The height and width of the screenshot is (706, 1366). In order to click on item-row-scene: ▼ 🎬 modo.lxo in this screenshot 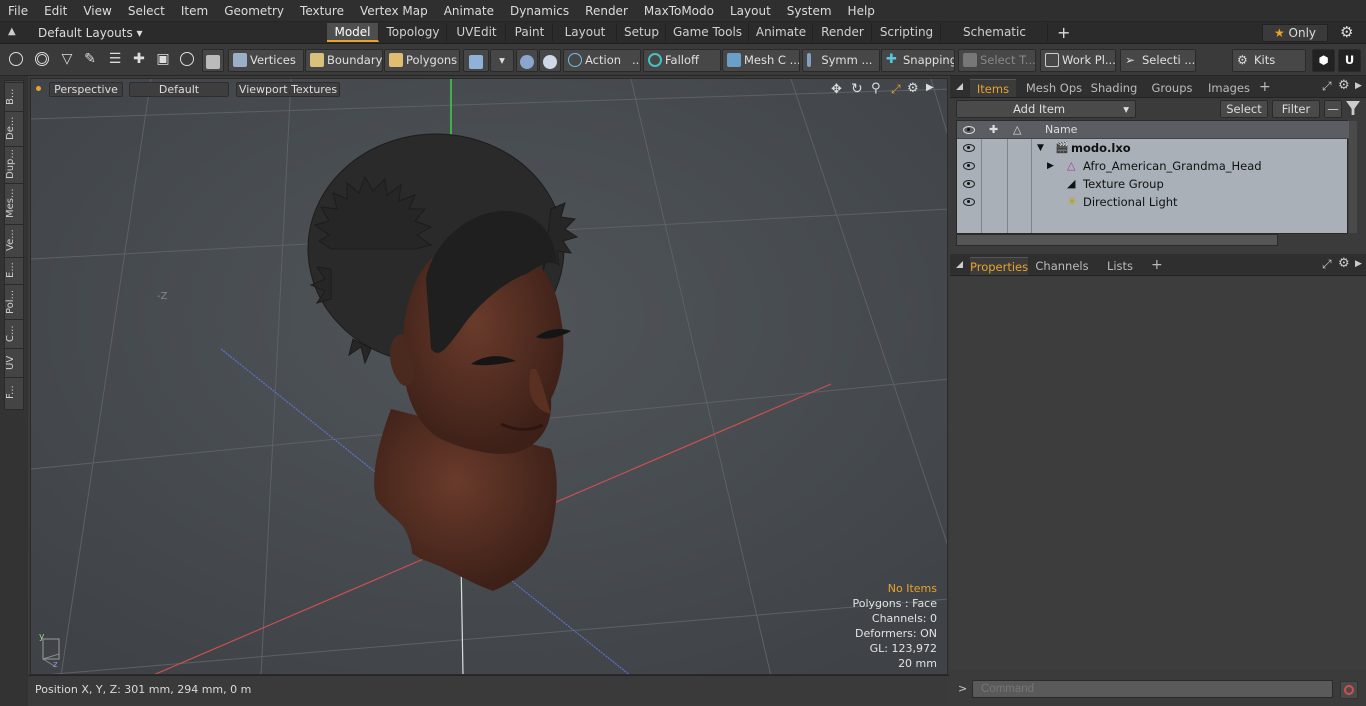, I will do `click(1153, 148)`.